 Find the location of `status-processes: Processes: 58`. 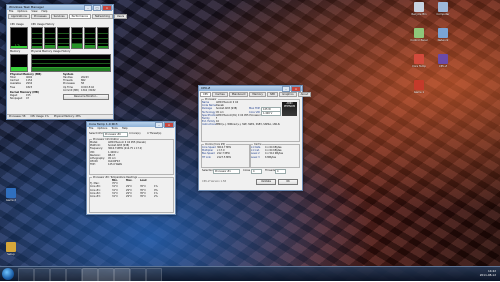

status-processes: Processes: 58 is located at coordinates (17, 116).